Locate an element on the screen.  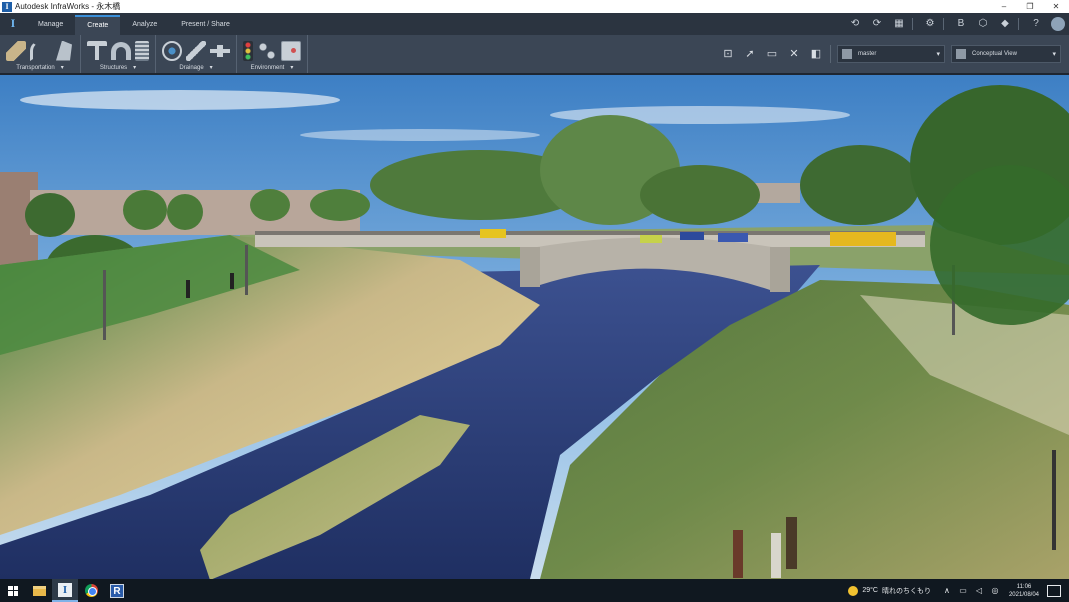
building-icon is located at coordinates (142, 50).